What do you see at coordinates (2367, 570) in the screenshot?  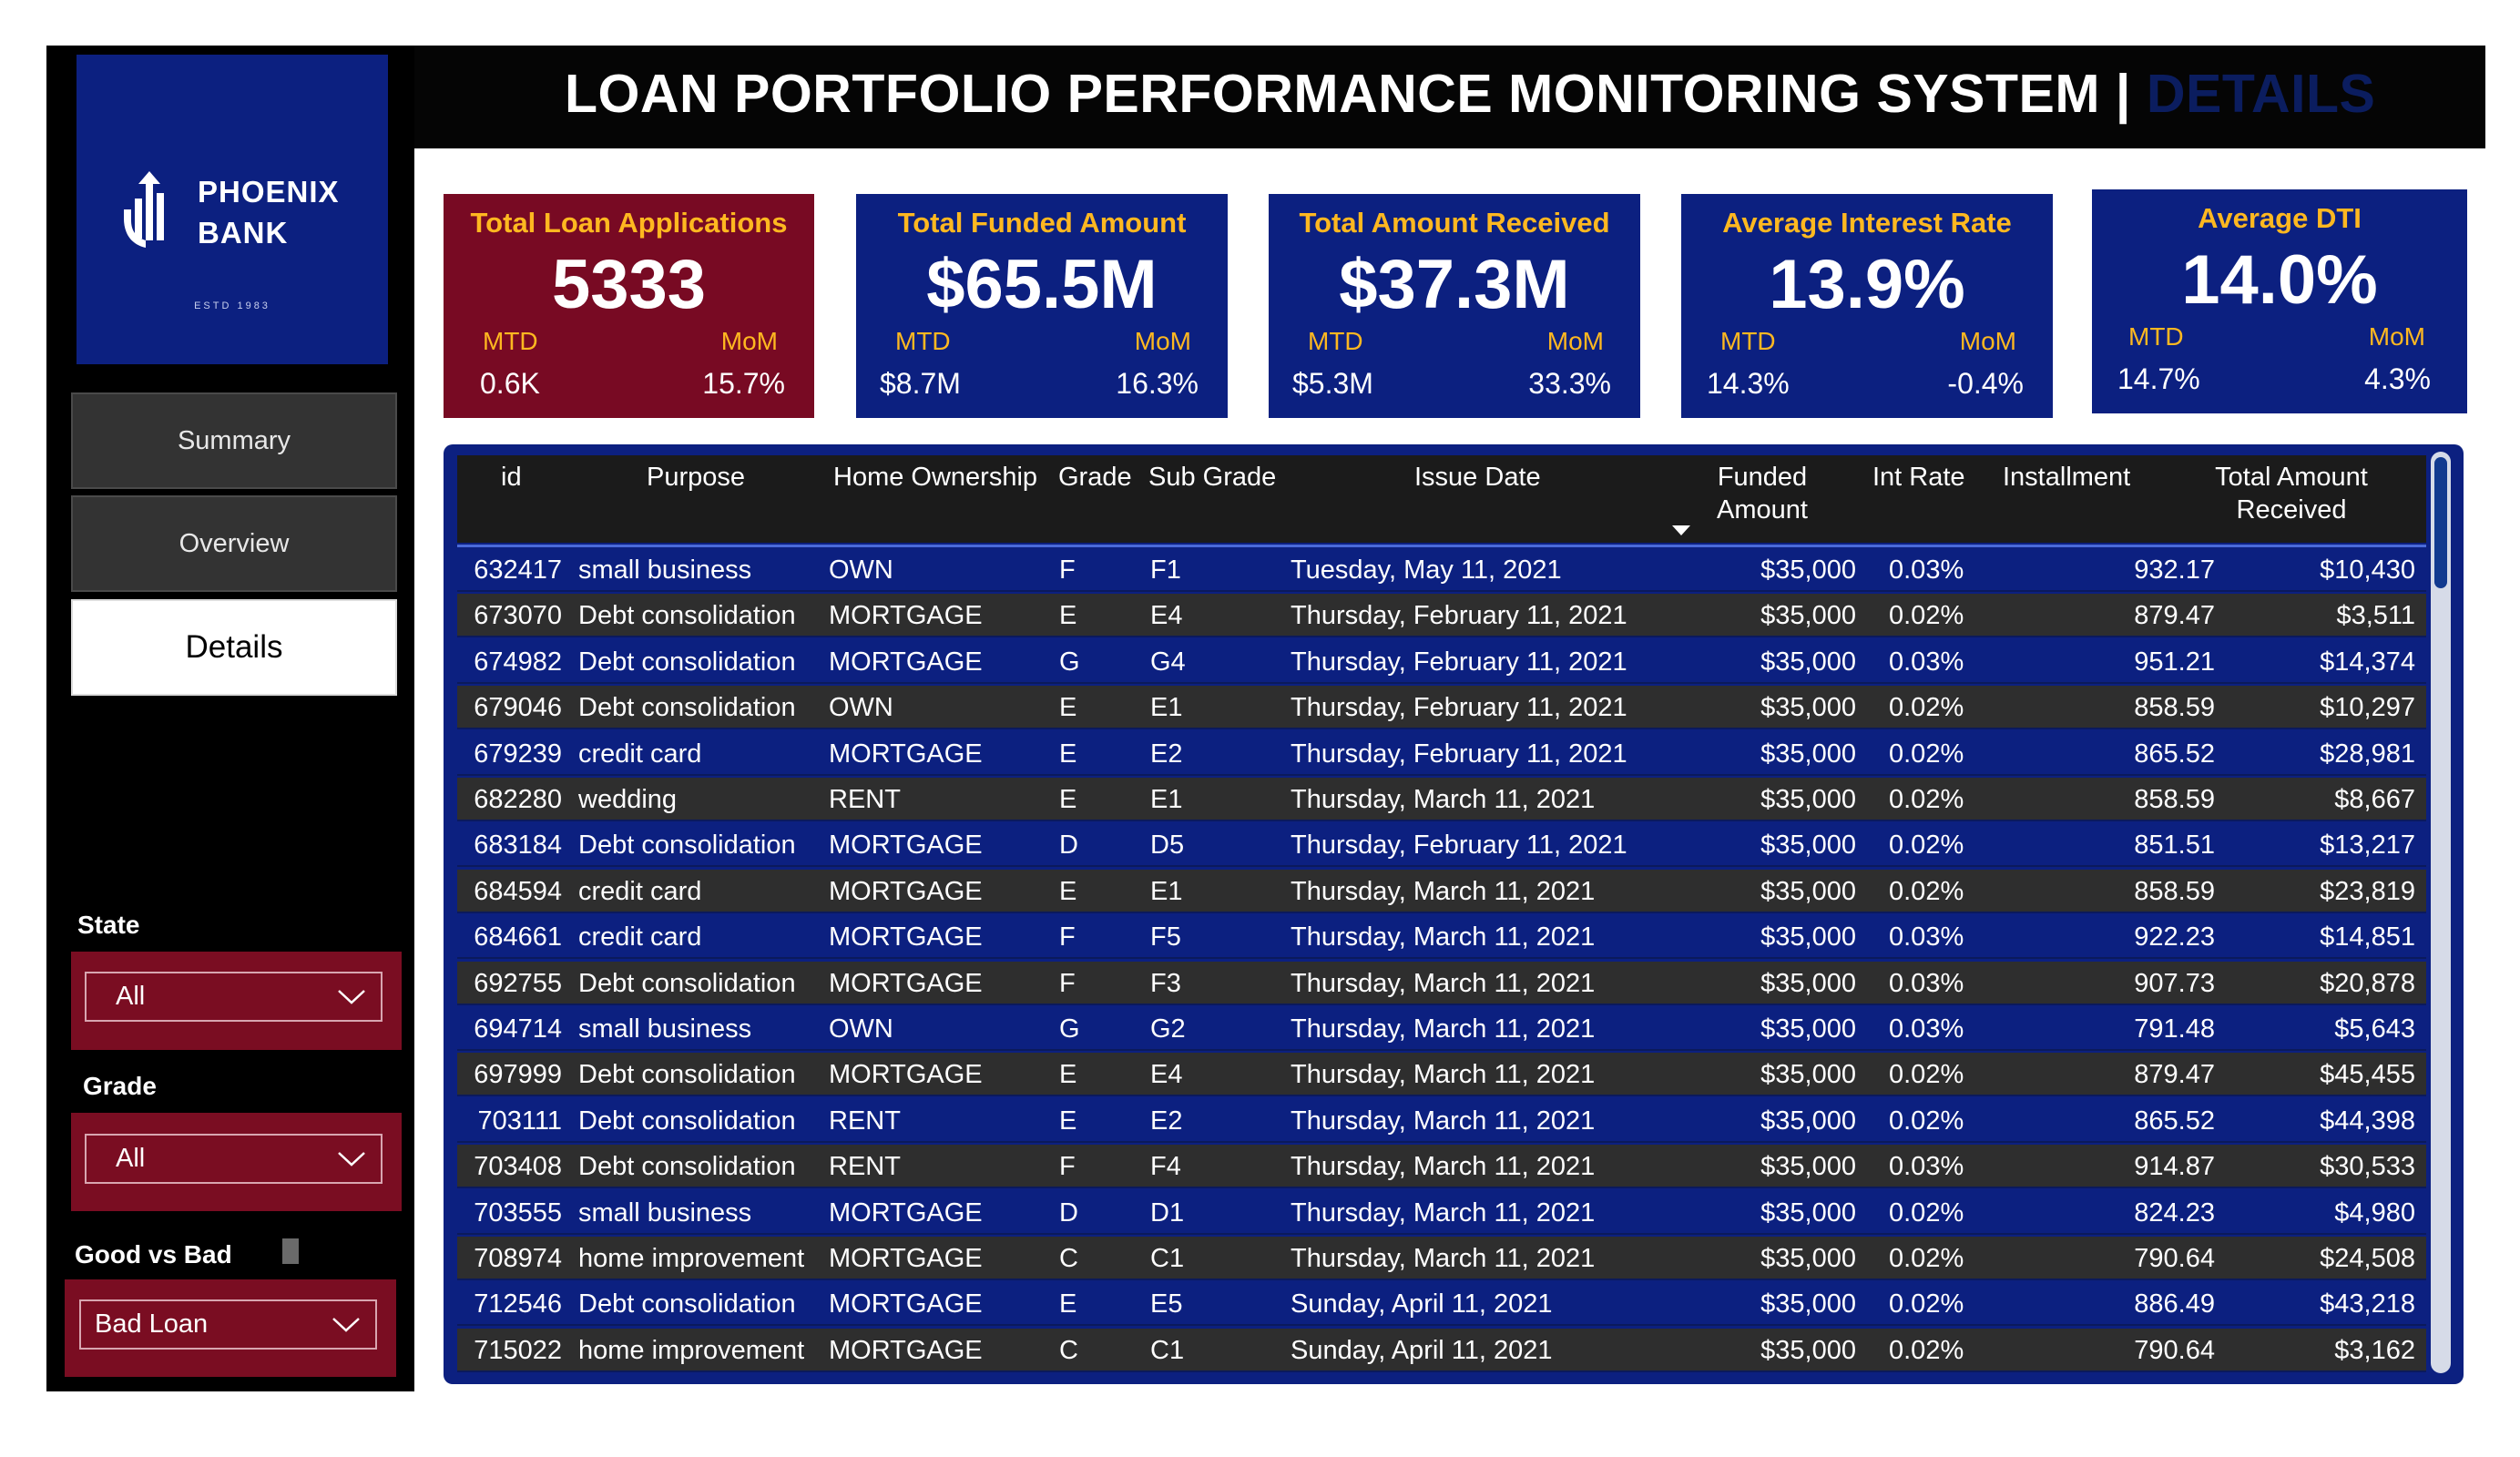 I see `cell-total-amount-received: $10,430` at bounding box center [2367, 570].